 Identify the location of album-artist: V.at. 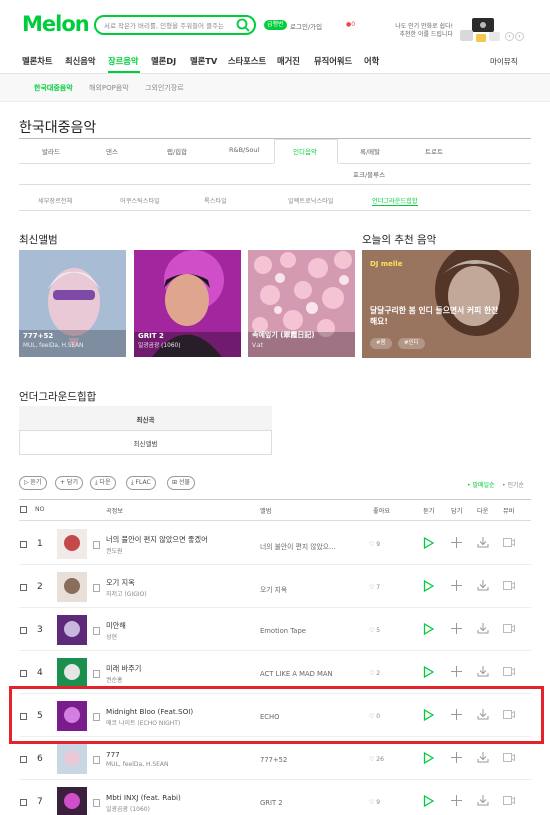
(257, 346).